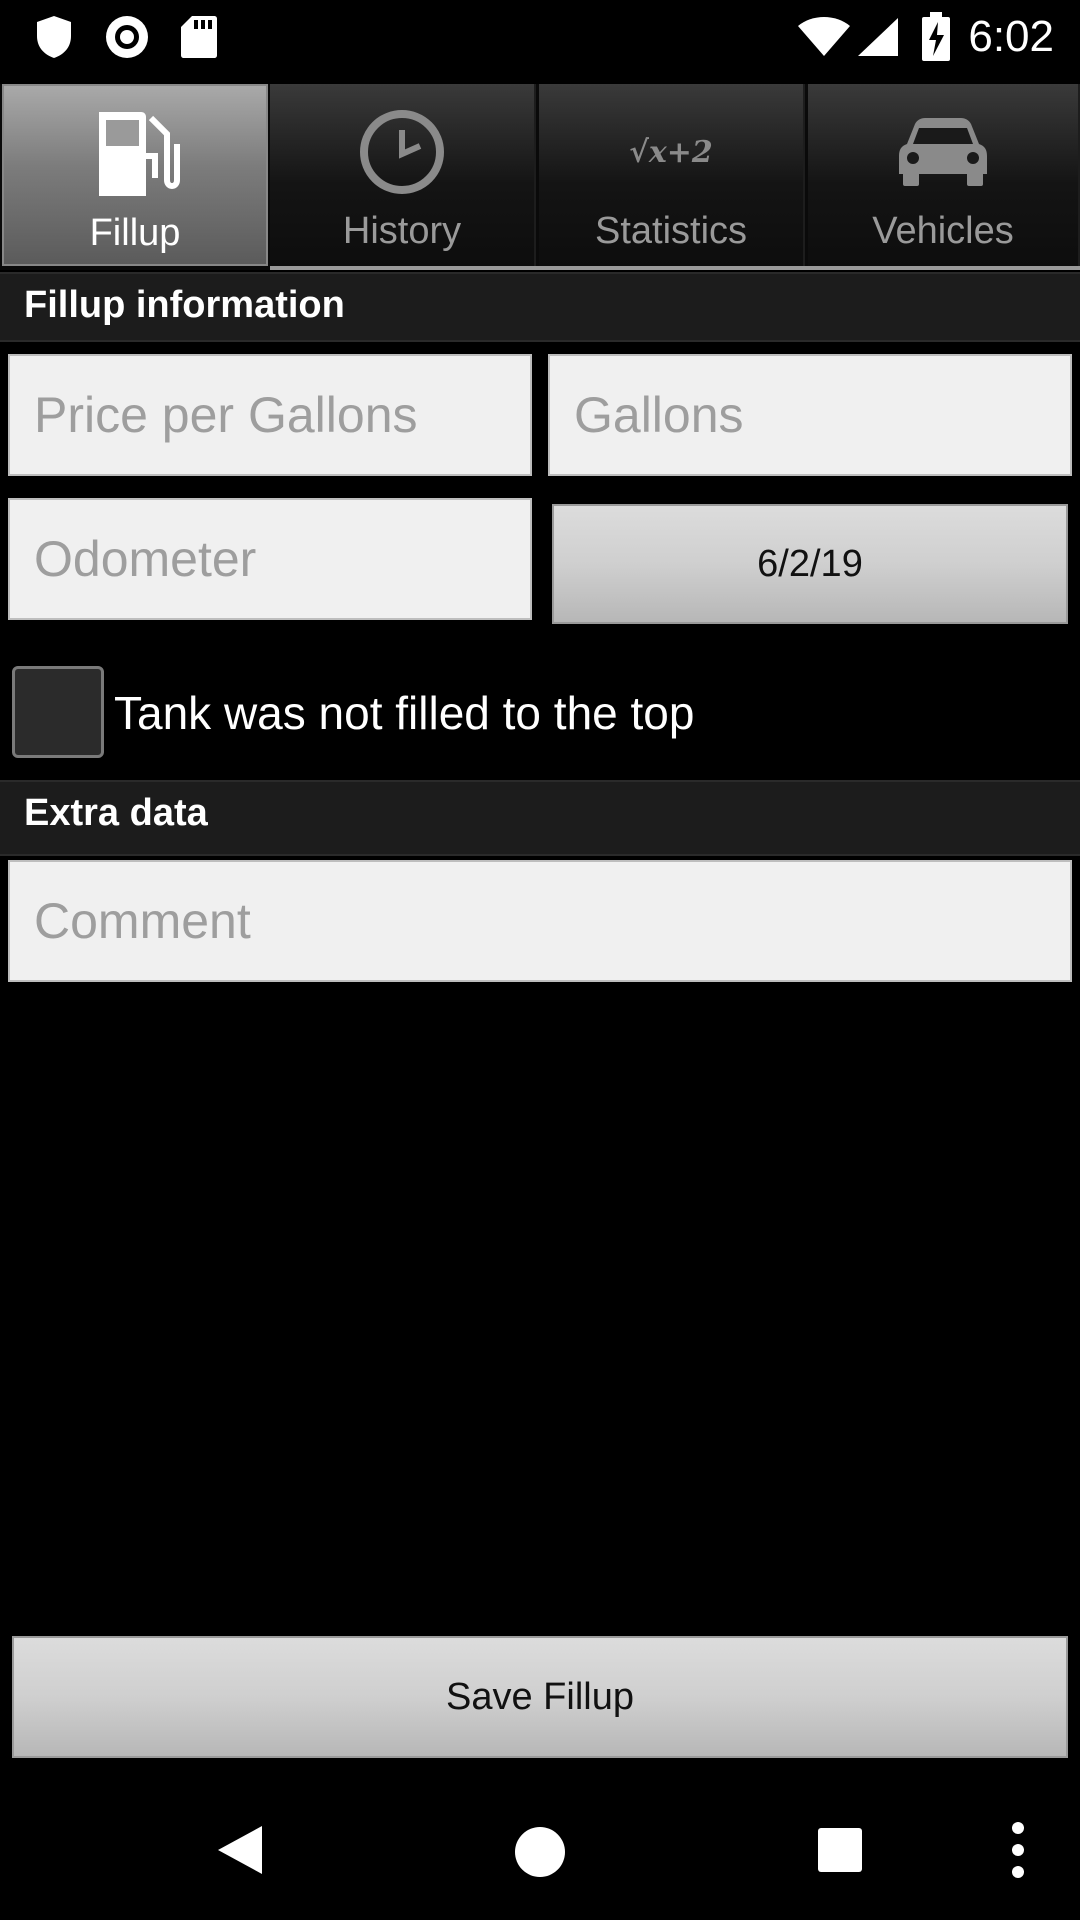 This screenshot has height=1920, width=1080. I want to click on odometer-input, so click(270, 559).